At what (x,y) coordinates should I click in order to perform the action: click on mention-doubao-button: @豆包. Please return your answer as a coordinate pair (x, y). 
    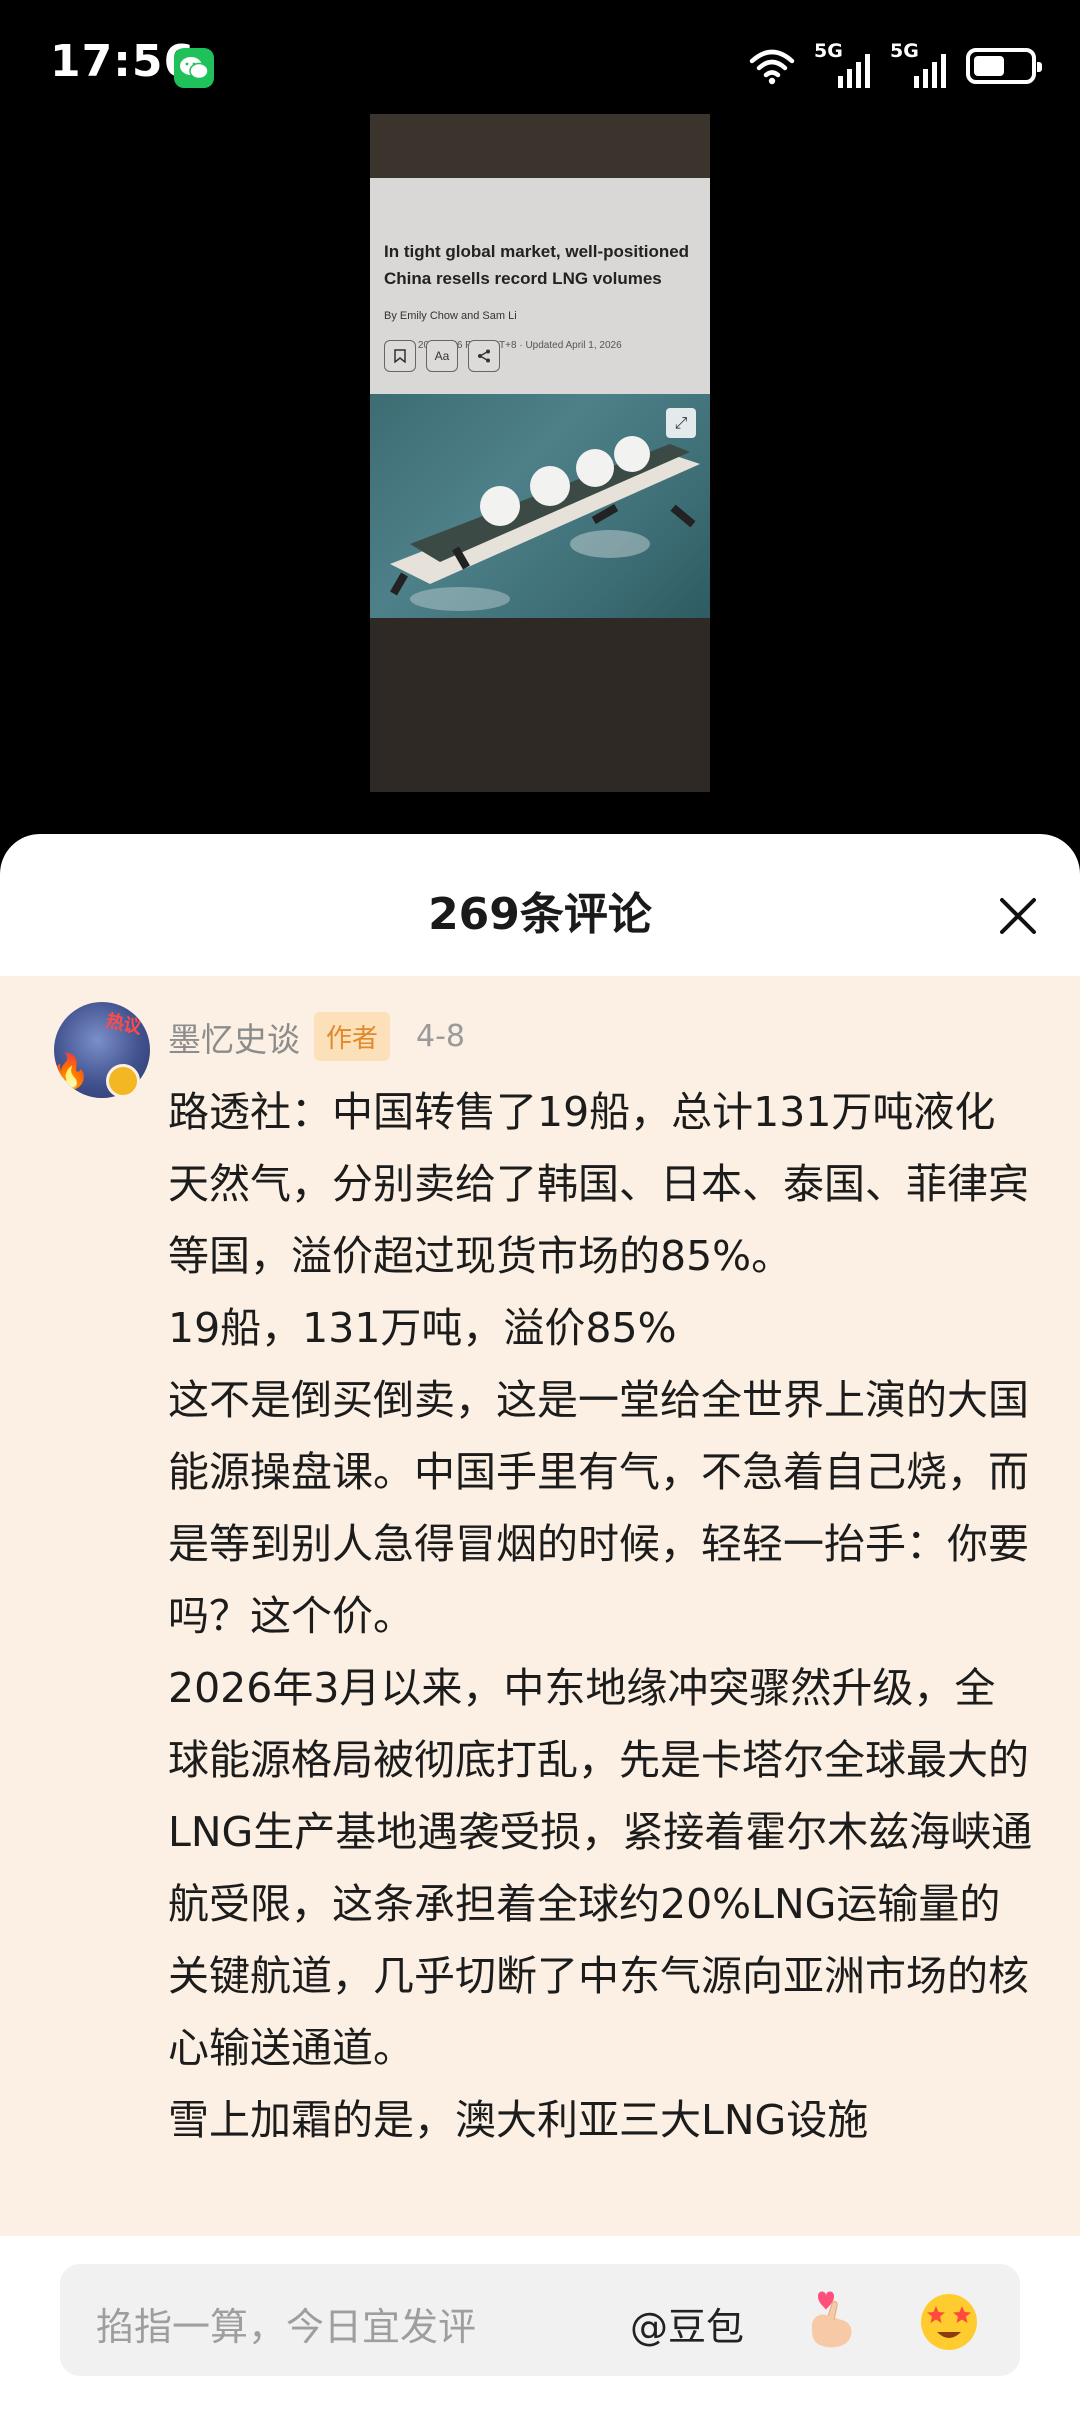
    Looking at the image, I should click on (687, 2323).